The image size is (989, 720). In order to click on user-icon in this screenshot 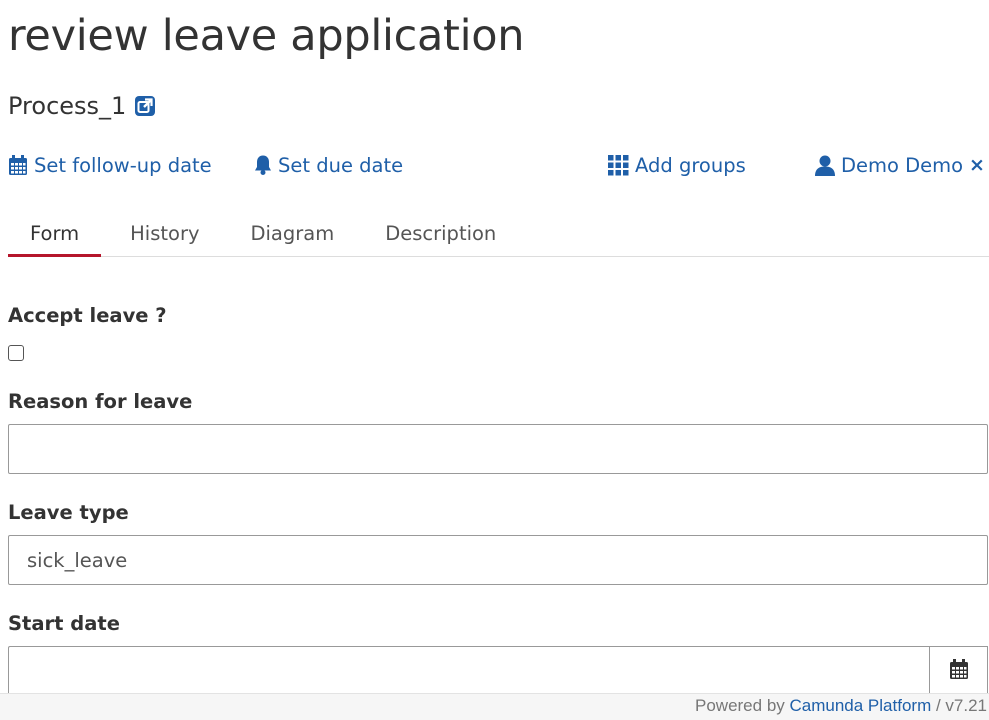, I will do `click(825, 165)`.